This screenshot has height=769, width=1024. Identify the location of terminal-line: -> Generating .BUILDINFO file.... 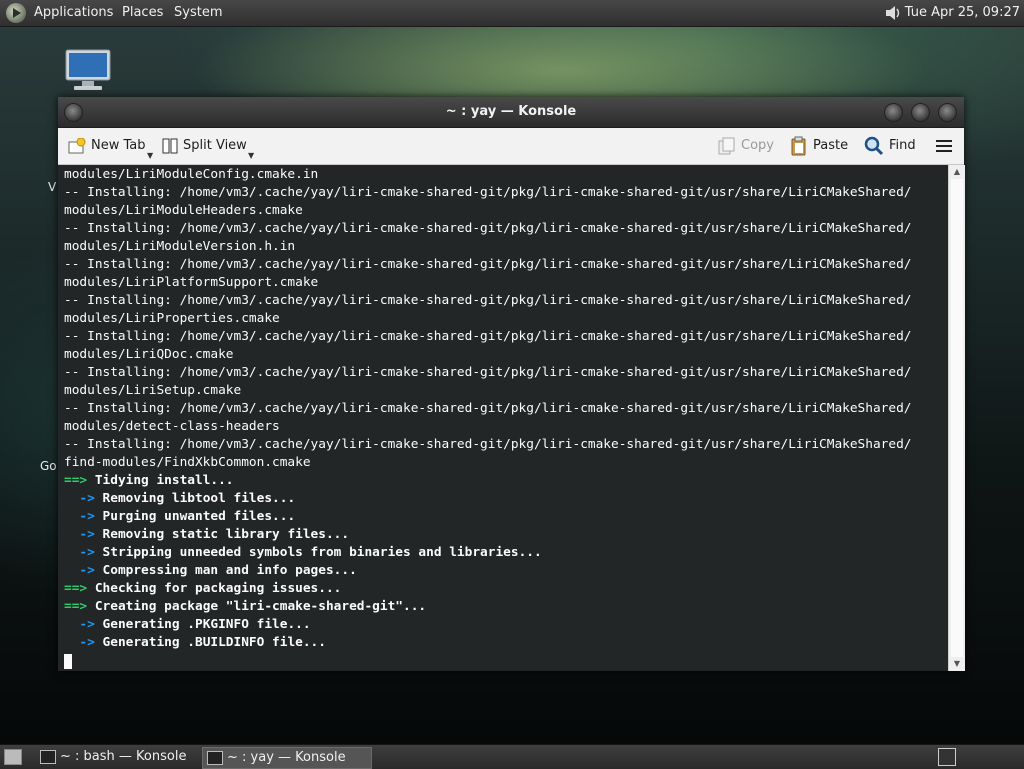
(195, 643).